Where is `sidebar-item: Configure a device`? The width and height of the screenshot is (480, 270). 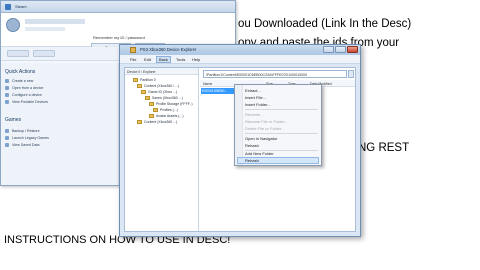 sidebar-item: Configure a device is located at coordinates (23, 95).